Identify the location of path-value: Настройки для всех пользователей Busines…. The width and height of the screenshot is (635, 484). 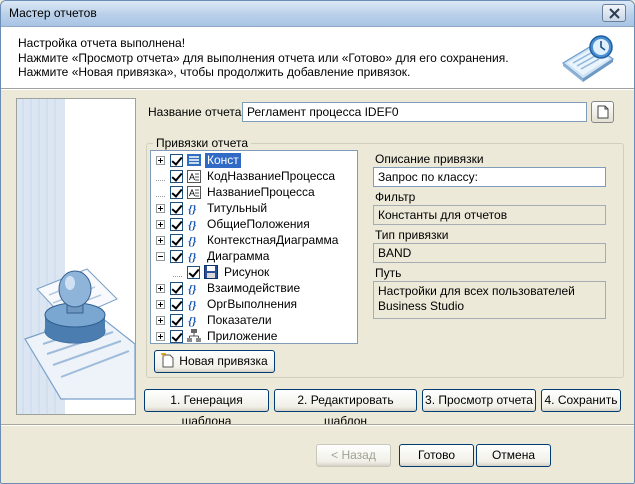
(489, 300).